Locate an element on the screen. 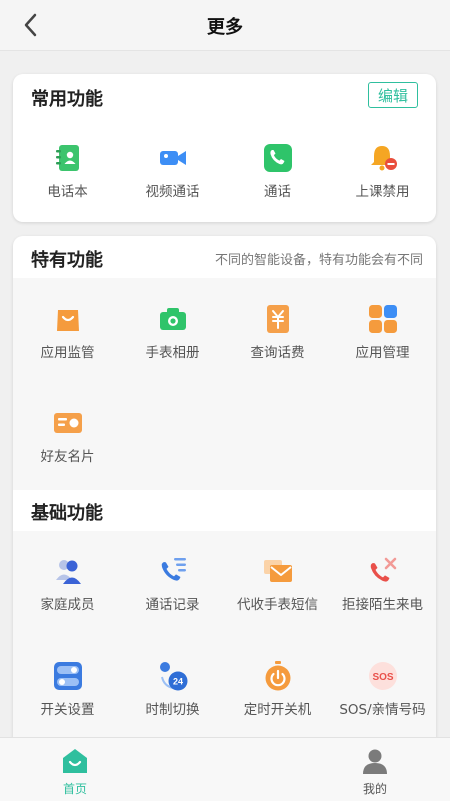 This screenshot has width=450, height=801. app-grid-icon is located at coordinates (382, 319).